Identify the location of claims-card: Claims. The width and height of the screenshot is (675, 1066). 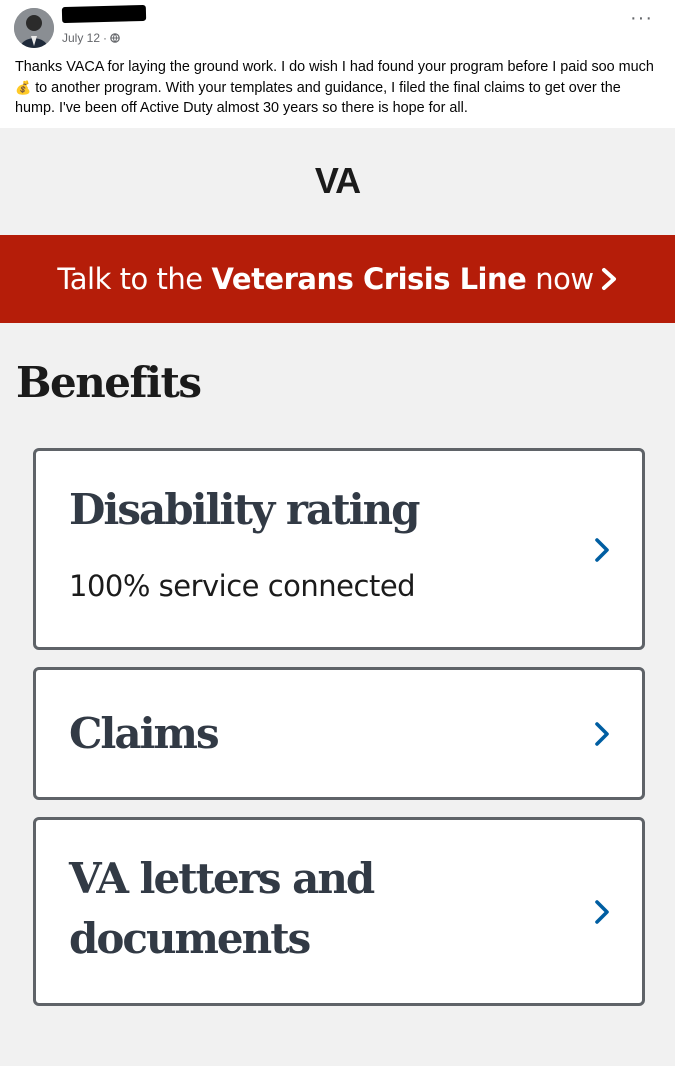
(339, 733).